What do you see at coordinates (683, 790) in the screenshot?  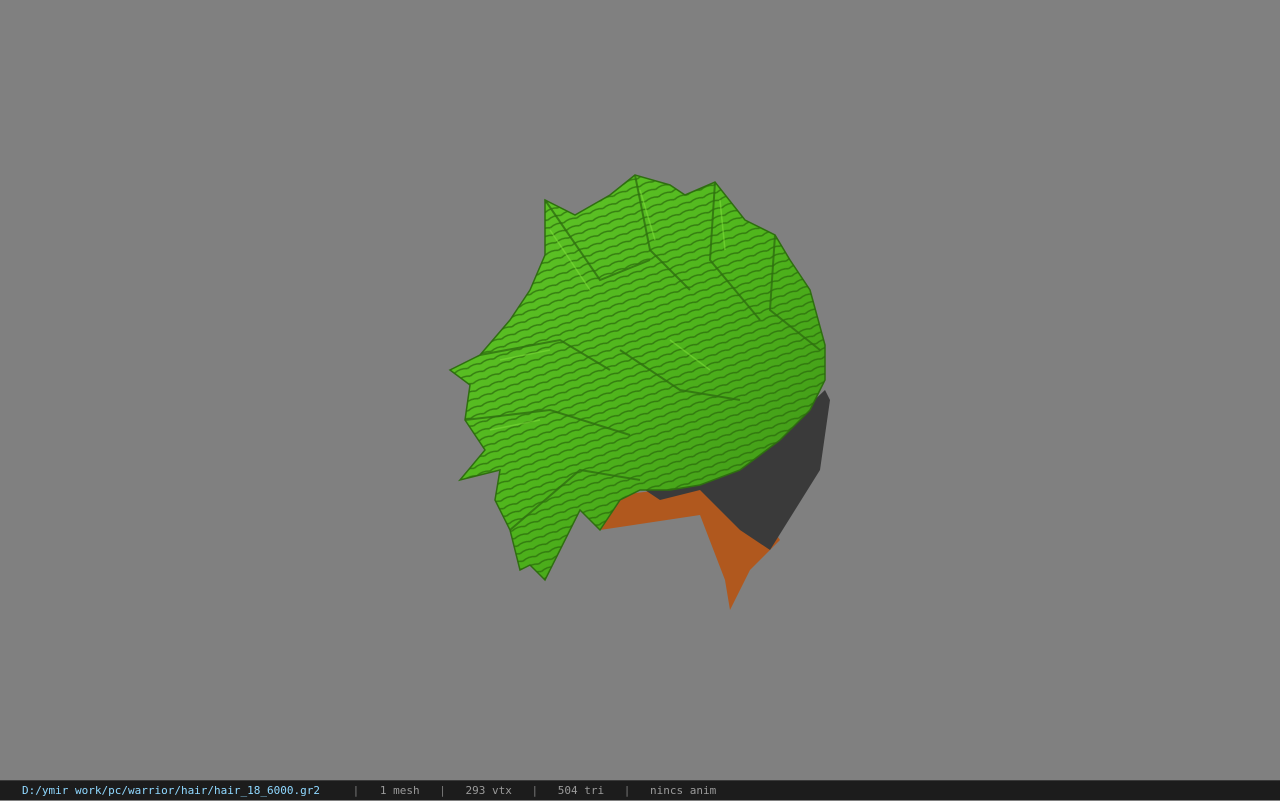 I see `status-anim: nincs anim` at bounding box center [683, 790].